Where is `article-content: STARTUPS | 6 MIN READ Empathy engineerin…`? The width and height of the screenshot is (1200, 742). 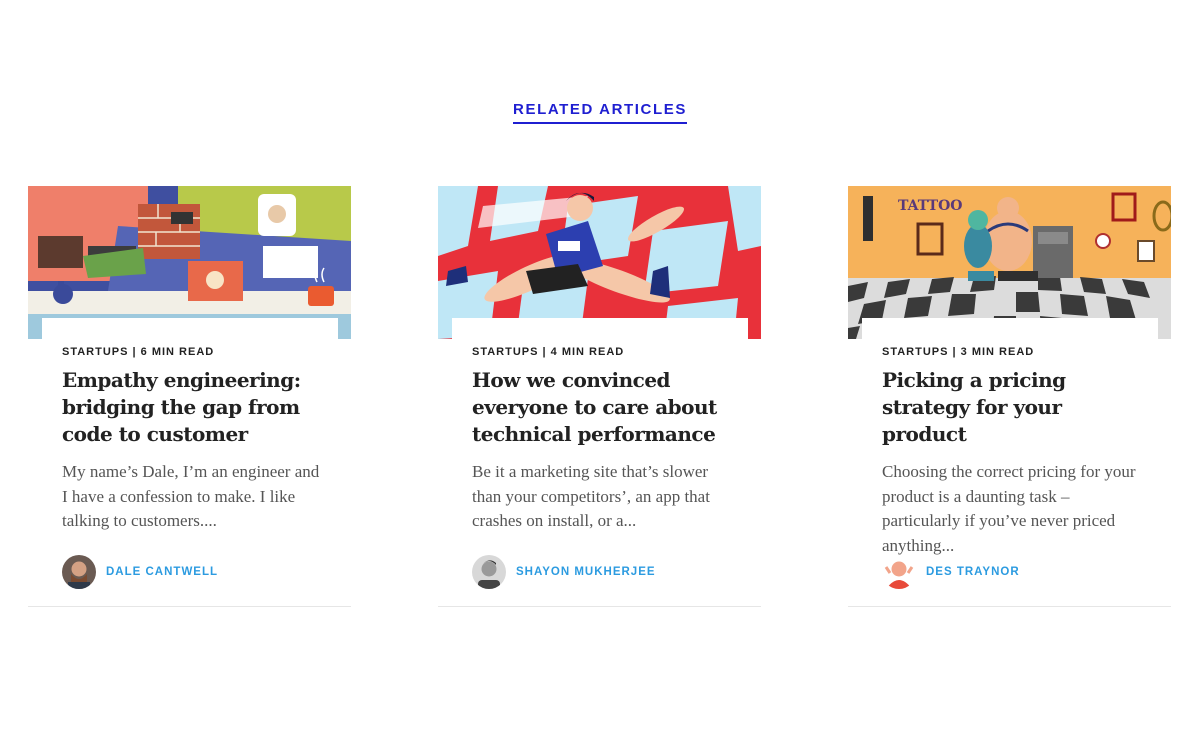
article-content: STARTUPS | 6 MIN READ Empathy engineerin… is located at coordinates (190, 448).